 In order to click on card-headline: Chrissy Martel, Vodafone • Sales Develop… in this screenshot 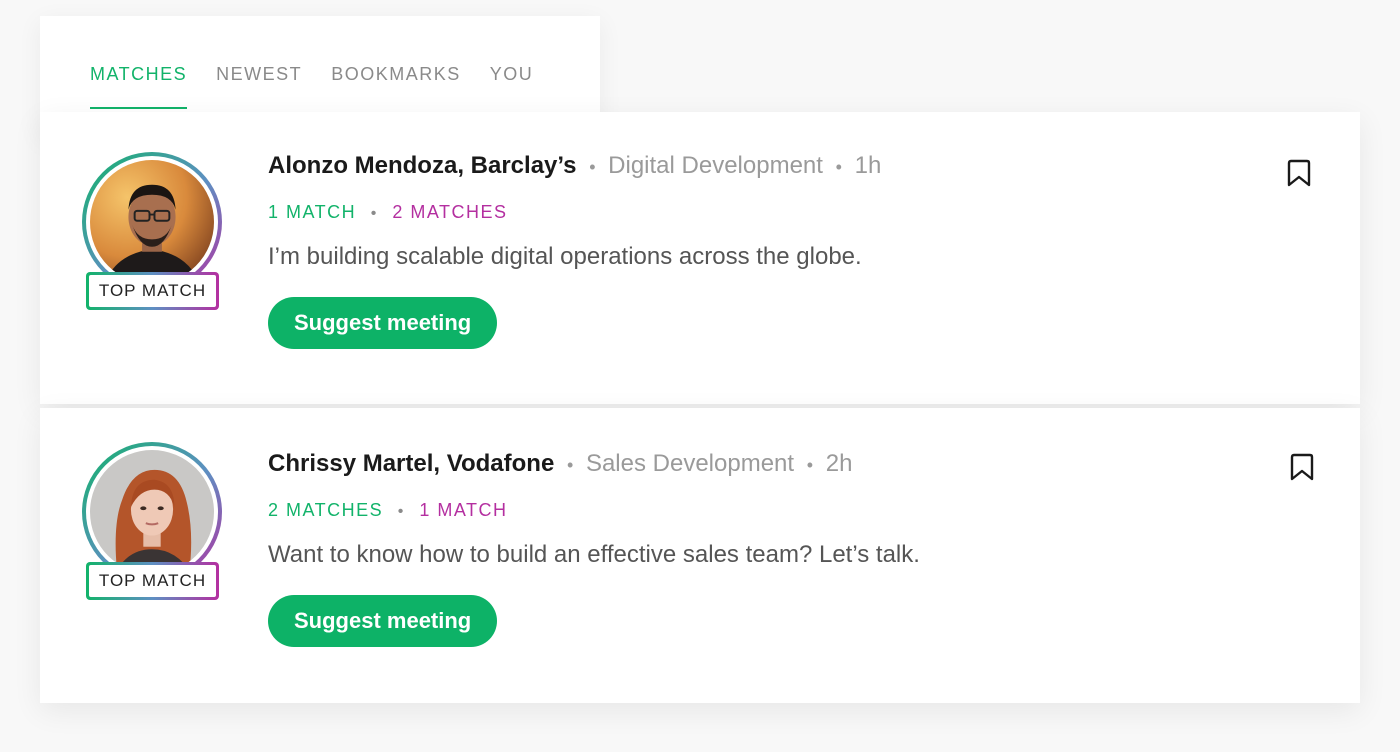, I will do `click(594, 464)`.